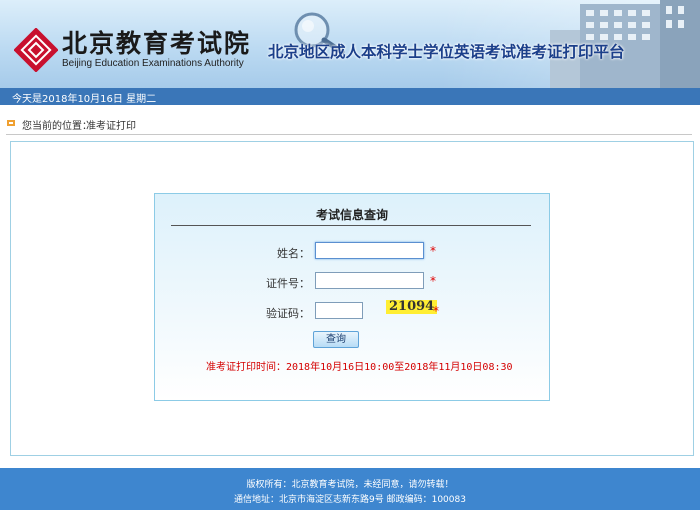 This screenshot has height=510, width=700. I want to click on captcha-image: 21094, so click(412, 307).